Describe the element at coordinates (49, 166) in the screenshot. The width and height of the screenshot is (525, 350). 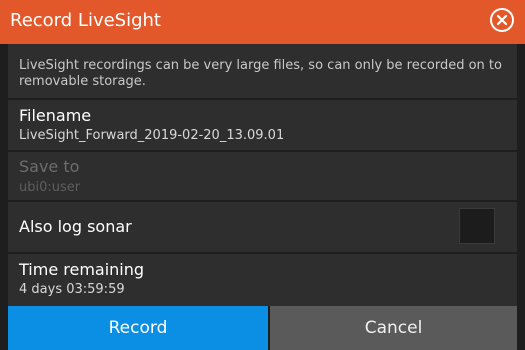
I see `save-to-label: Save to` at that location.